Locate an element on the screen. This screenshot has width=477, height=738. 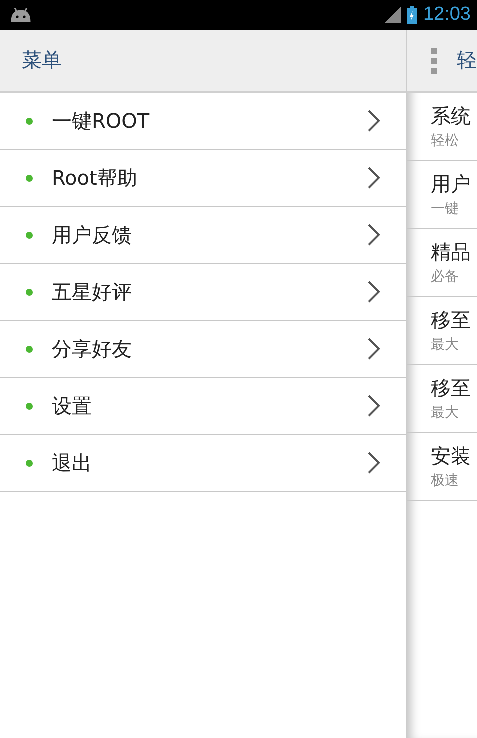
list-item: 用户 一键 is located at coordinates (442, 195).